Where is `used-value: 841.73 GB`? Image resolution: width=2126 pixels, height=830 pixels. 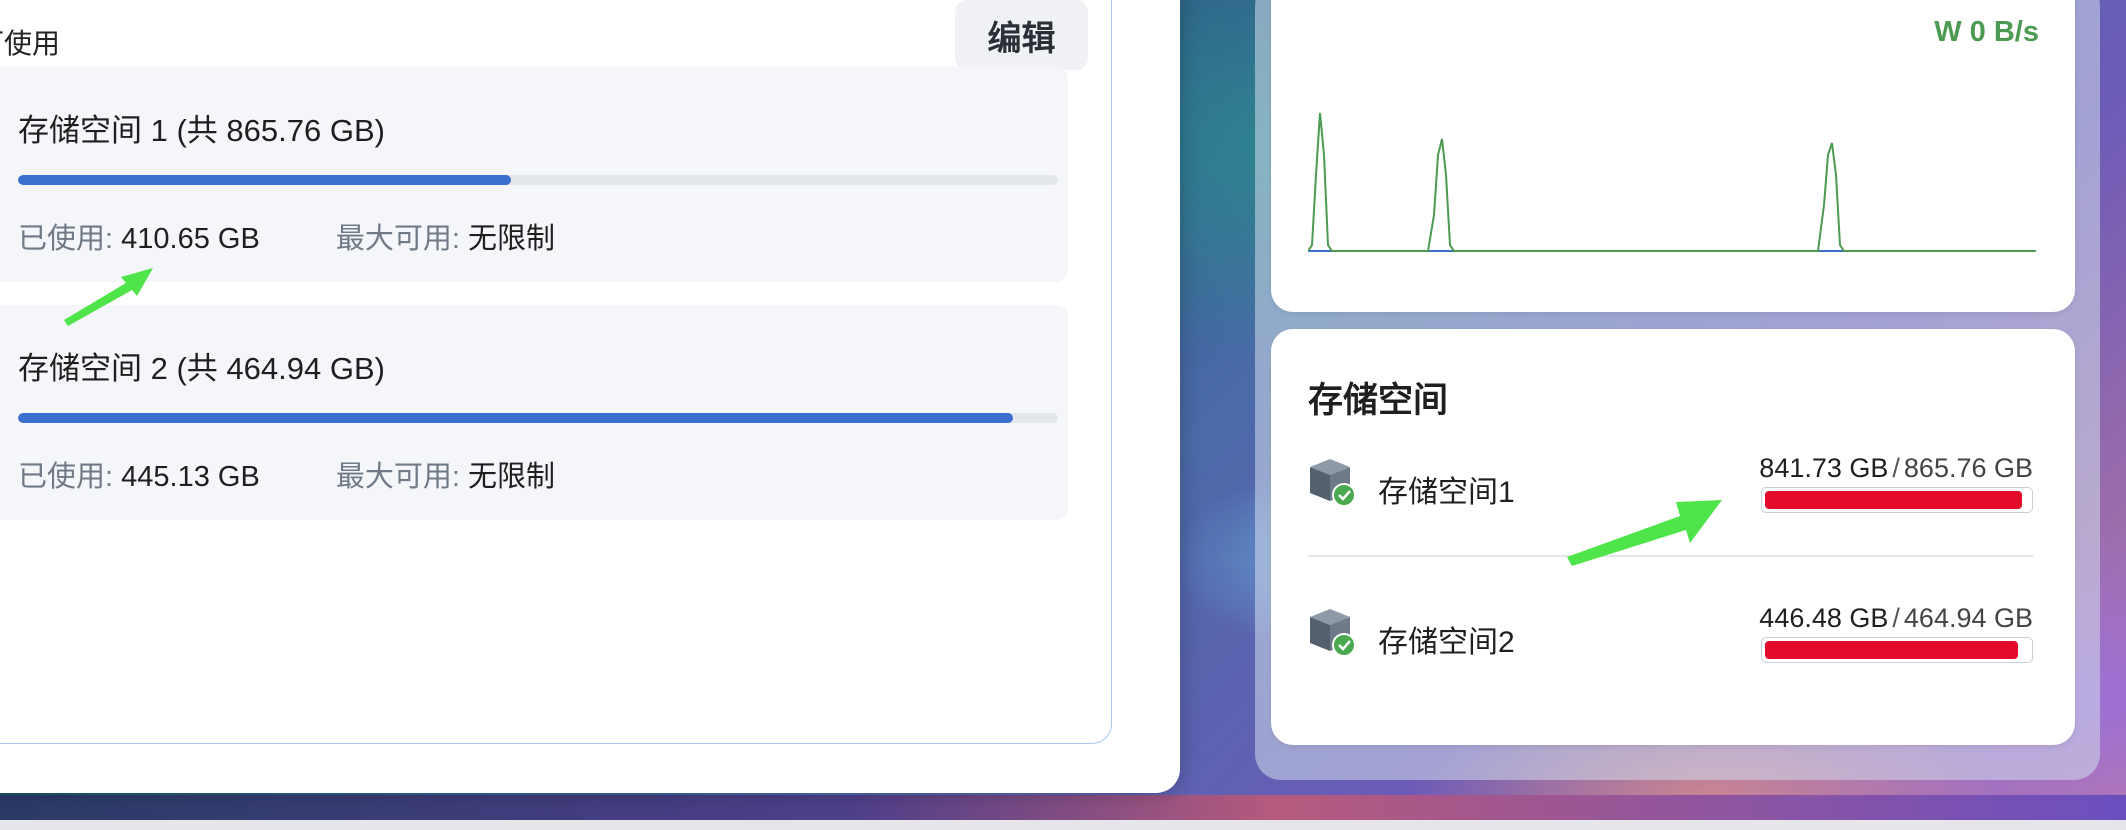
used-value: 841.73 GB is located at coordinates (1824, 468).